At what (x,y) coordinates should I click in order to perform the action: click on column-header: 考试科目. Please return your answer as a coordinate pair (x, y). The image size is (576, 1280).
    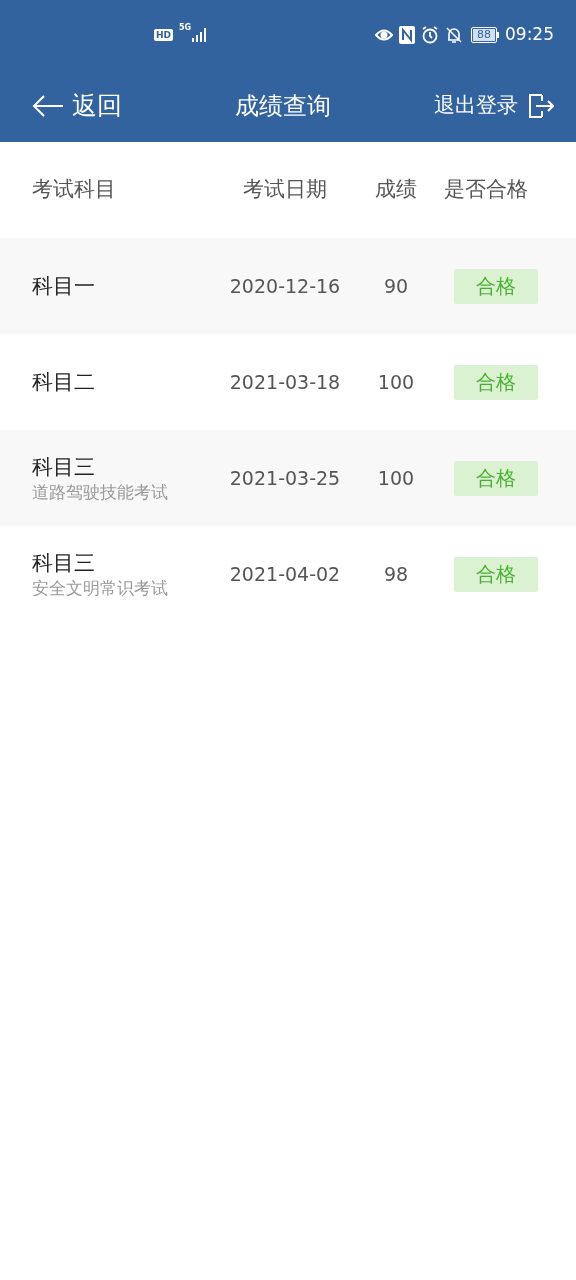
    Looking at the image, I should click on (74, 190).